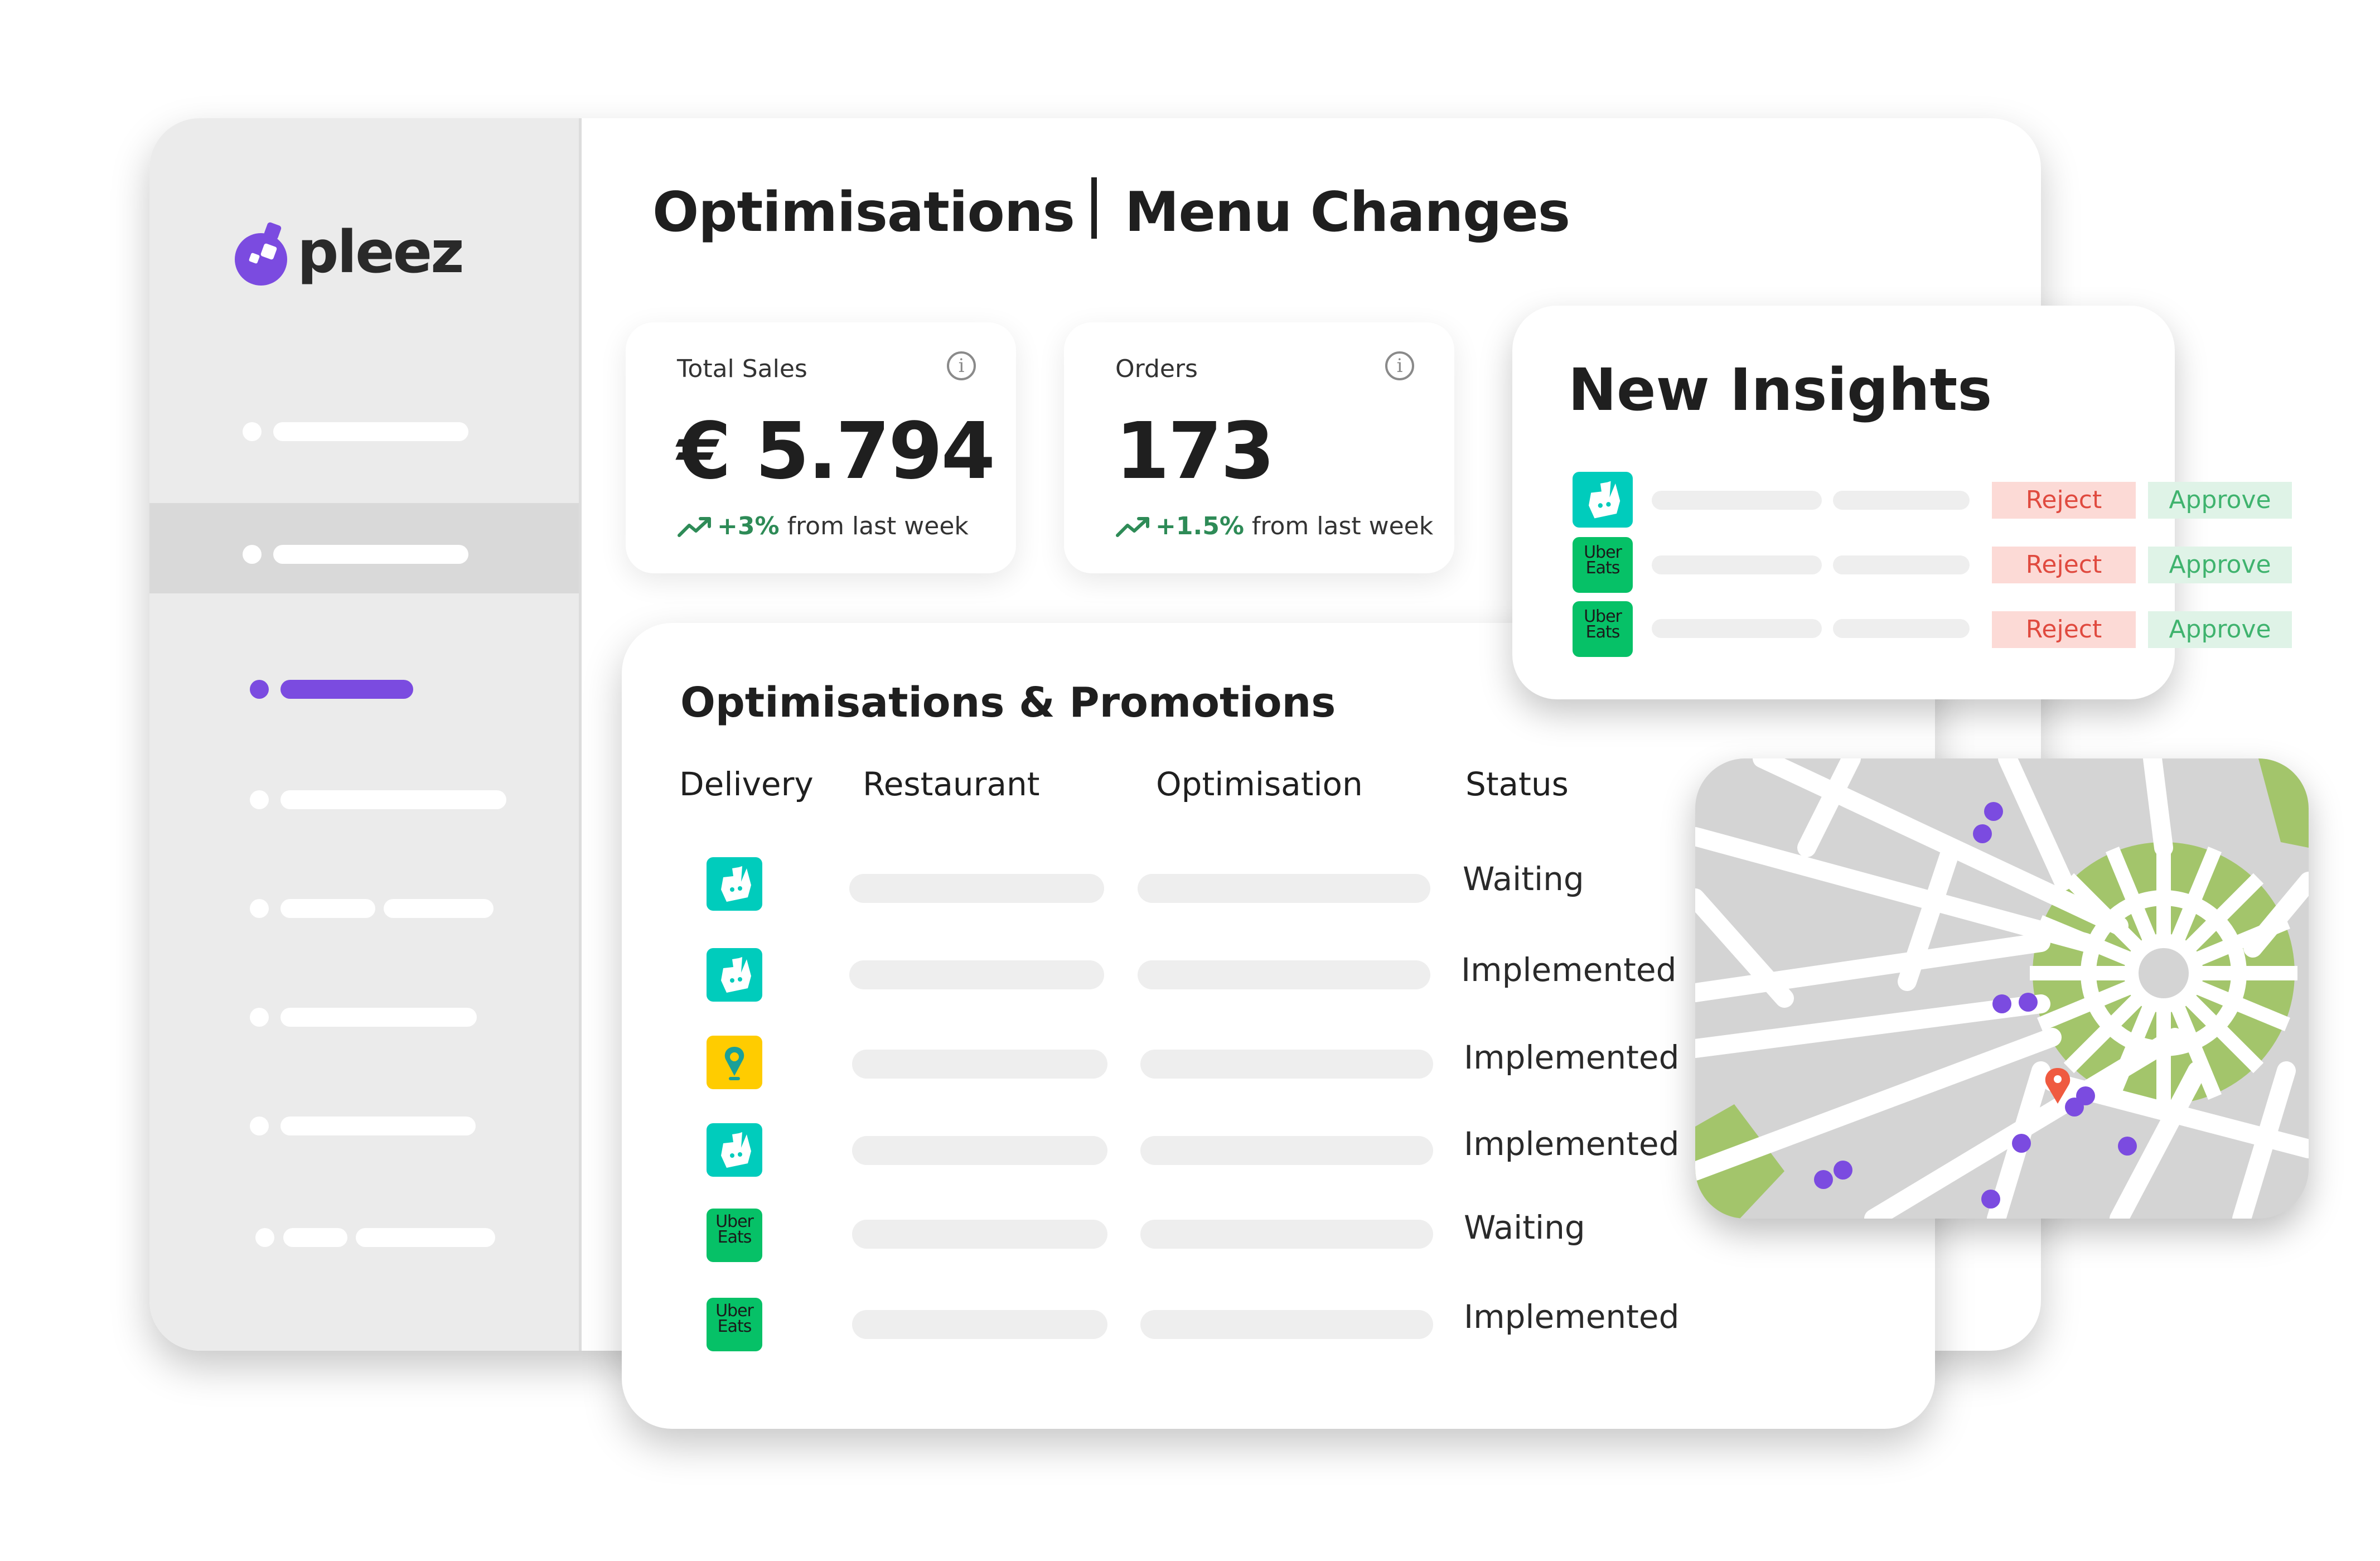  What do you see at coordinates (1517, 784) in the screenshot?
I see `column-header-status: Status` at bounding box center [1517, 784].